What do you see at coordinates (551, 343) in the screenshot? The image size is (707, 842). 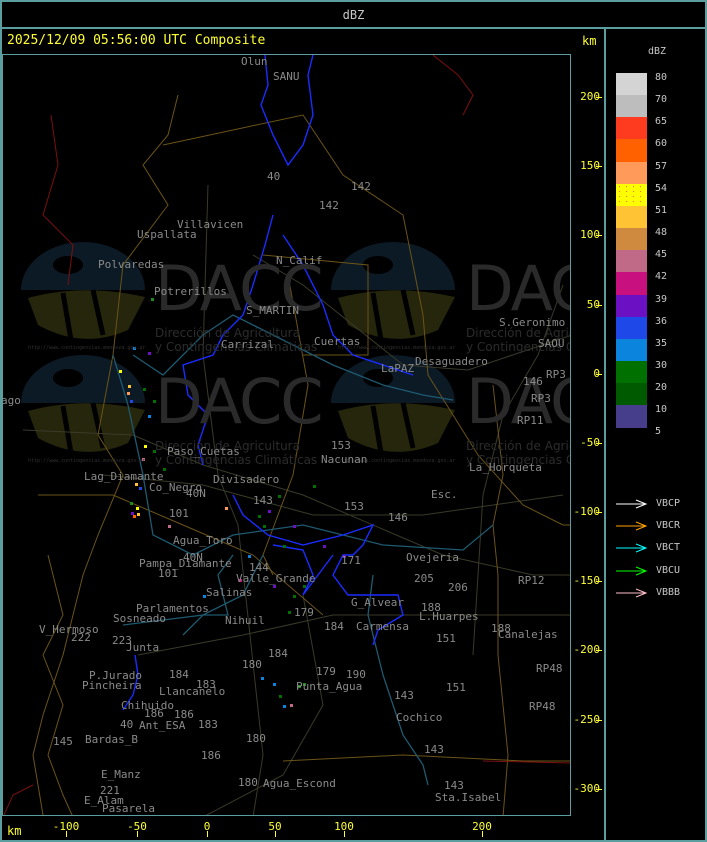 I see `place-label: SAOU` at bounding box center [551, 343].